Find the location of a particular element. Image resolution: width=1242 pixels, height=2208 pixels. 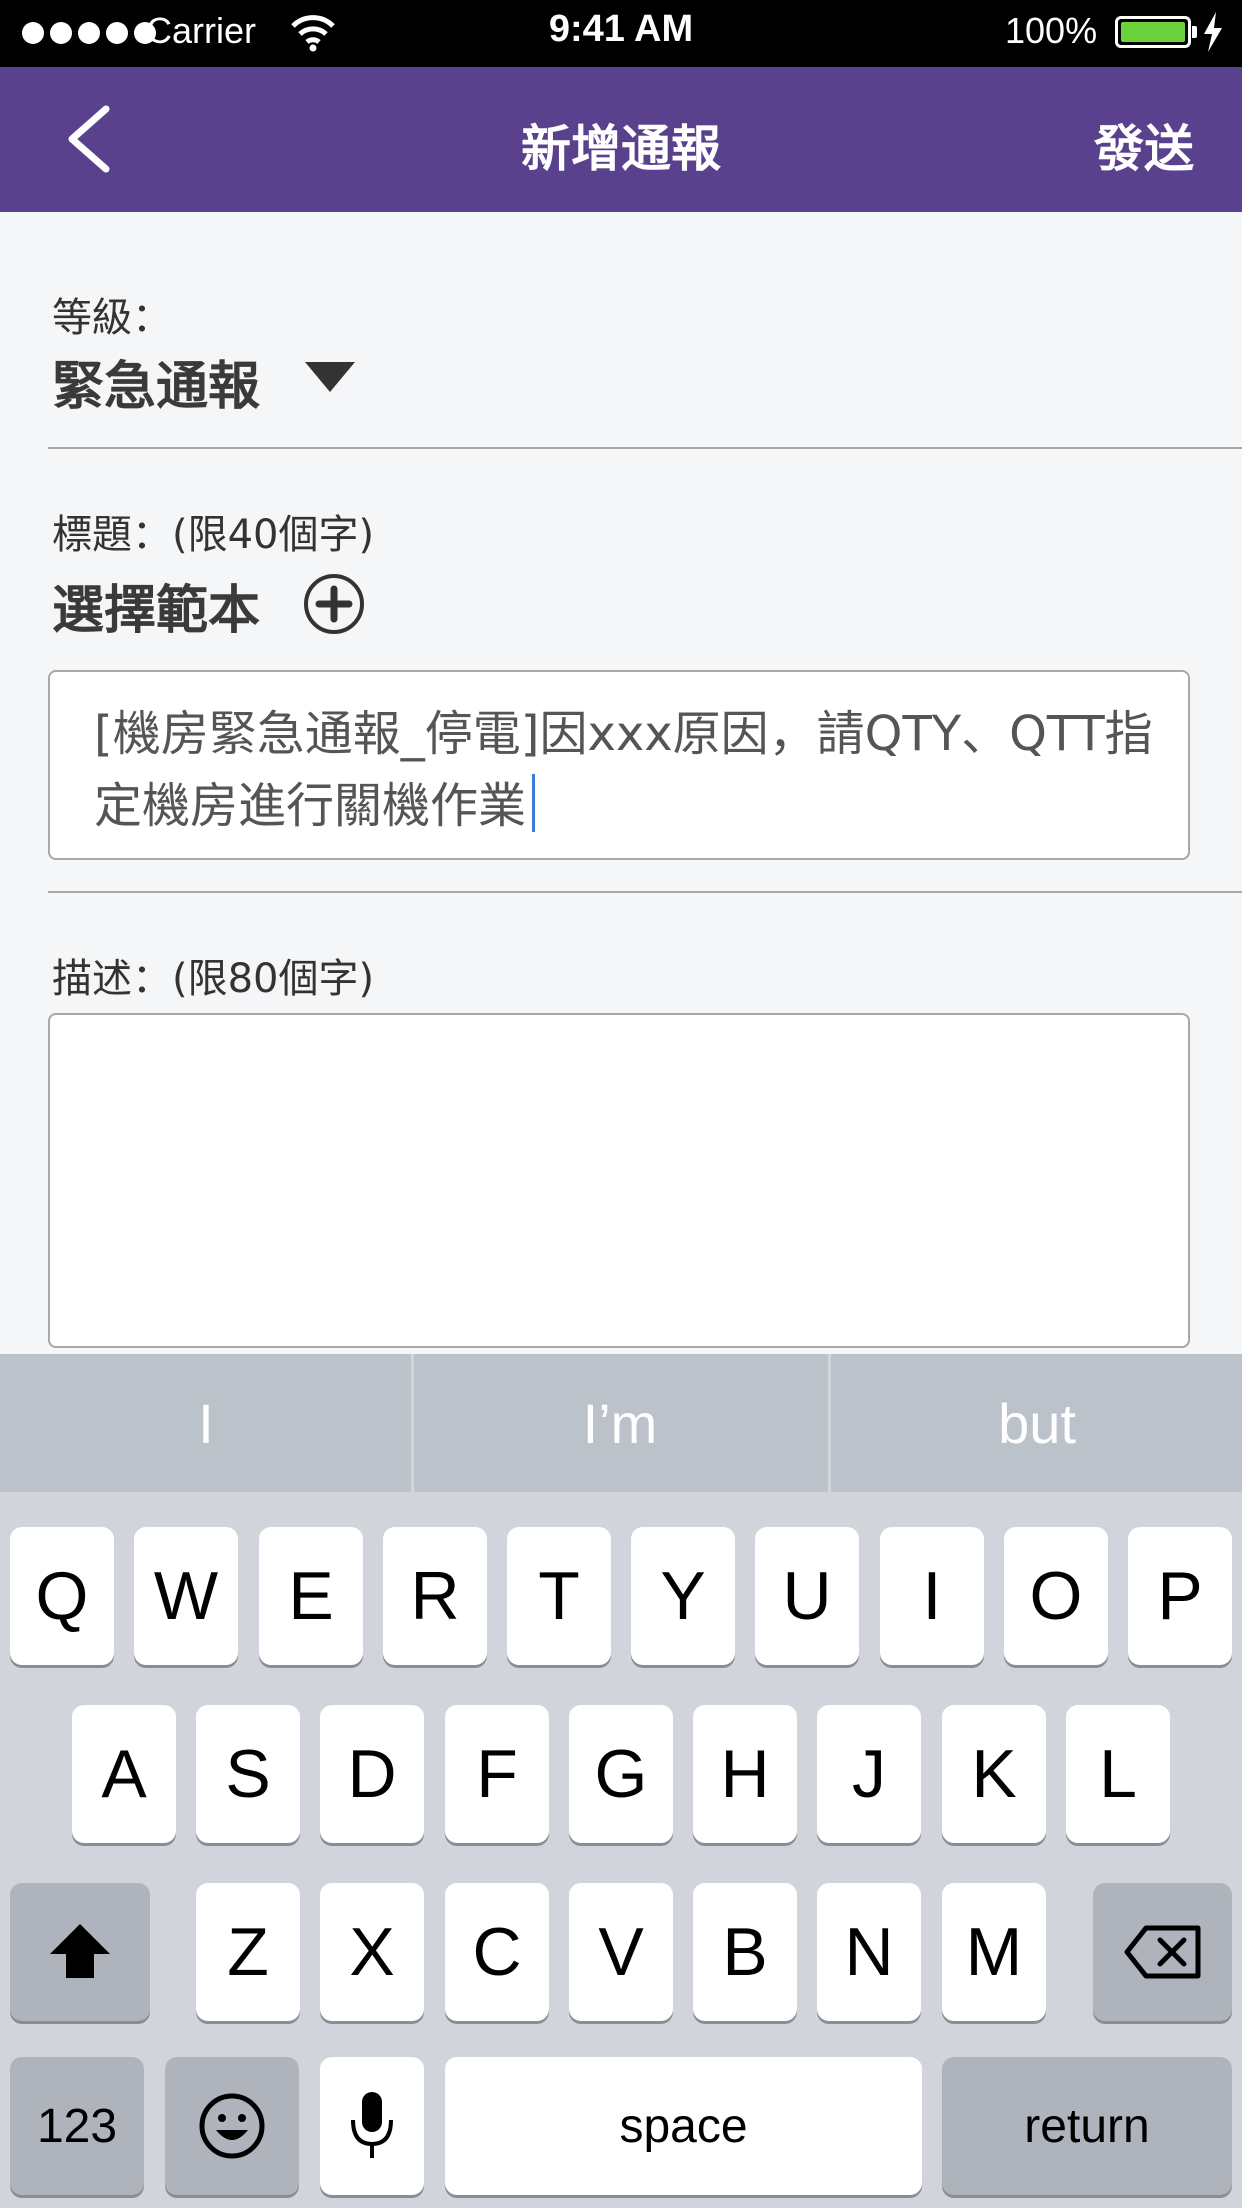

key-d: D is located at coordinates (372, 1774).